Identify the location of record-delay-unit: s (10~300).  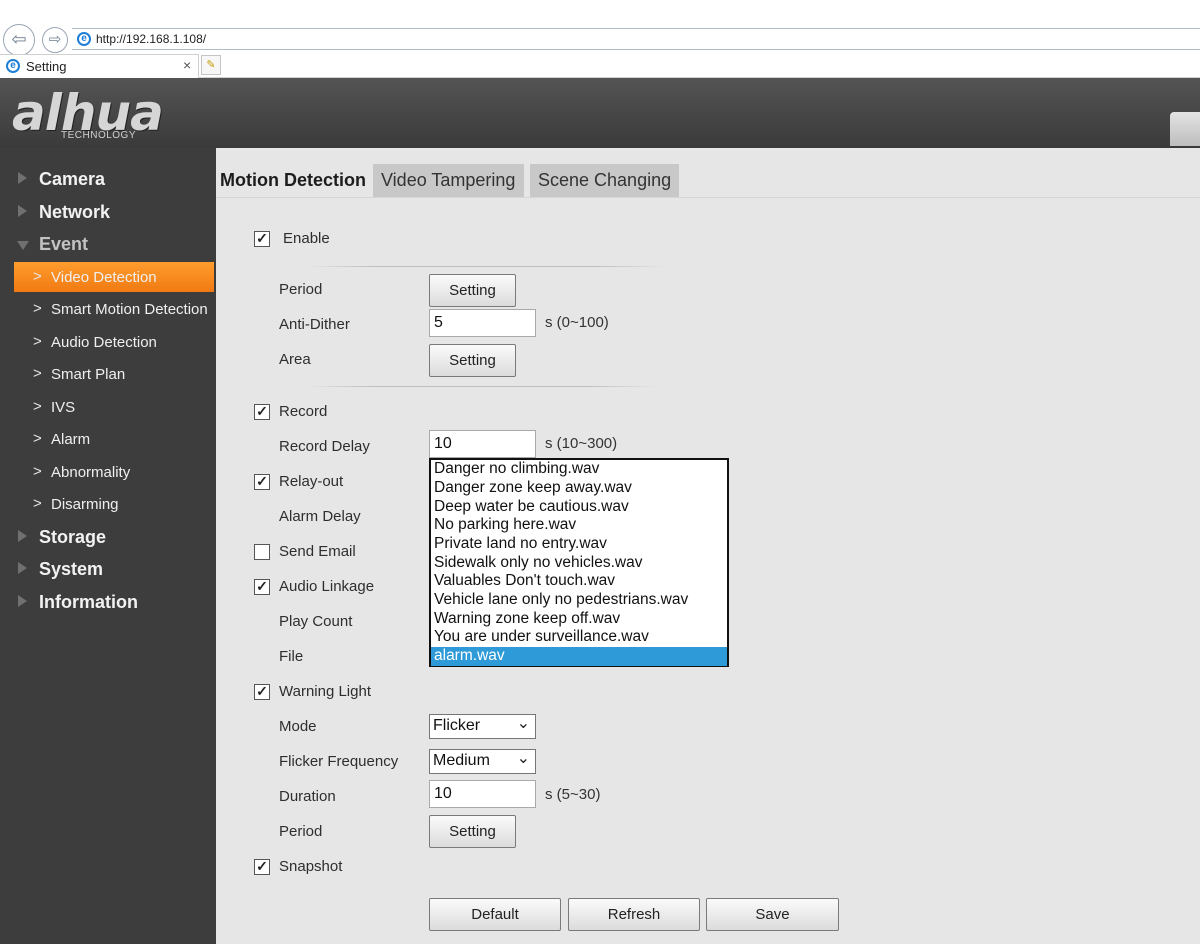
(581, 443).